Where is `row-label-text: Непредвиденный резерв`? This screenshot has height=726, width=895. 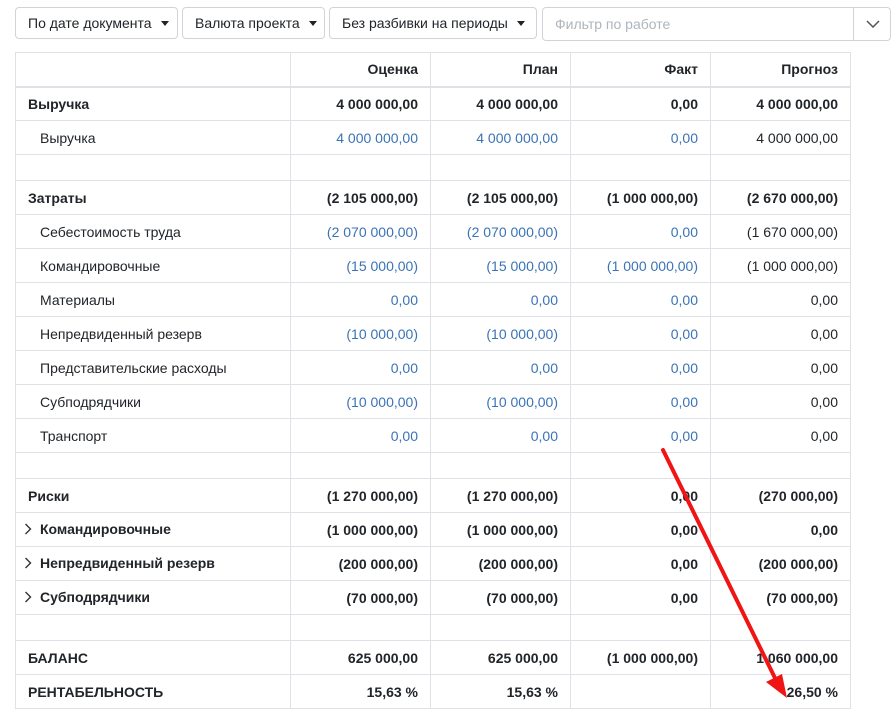 row-label-text: Непредвиденный резерв is located at coordinates (127, 562).